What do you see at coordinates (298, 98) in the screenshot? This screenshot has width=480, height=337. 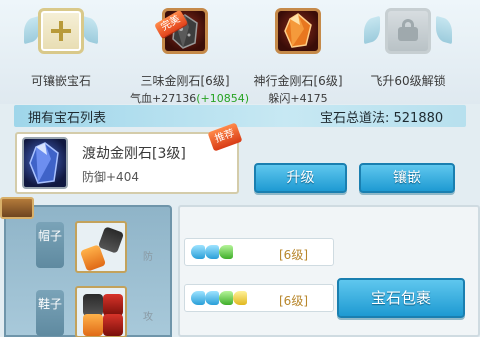 I see `slot-attr: 躲闪+4175` at bounding box center [298, 98].